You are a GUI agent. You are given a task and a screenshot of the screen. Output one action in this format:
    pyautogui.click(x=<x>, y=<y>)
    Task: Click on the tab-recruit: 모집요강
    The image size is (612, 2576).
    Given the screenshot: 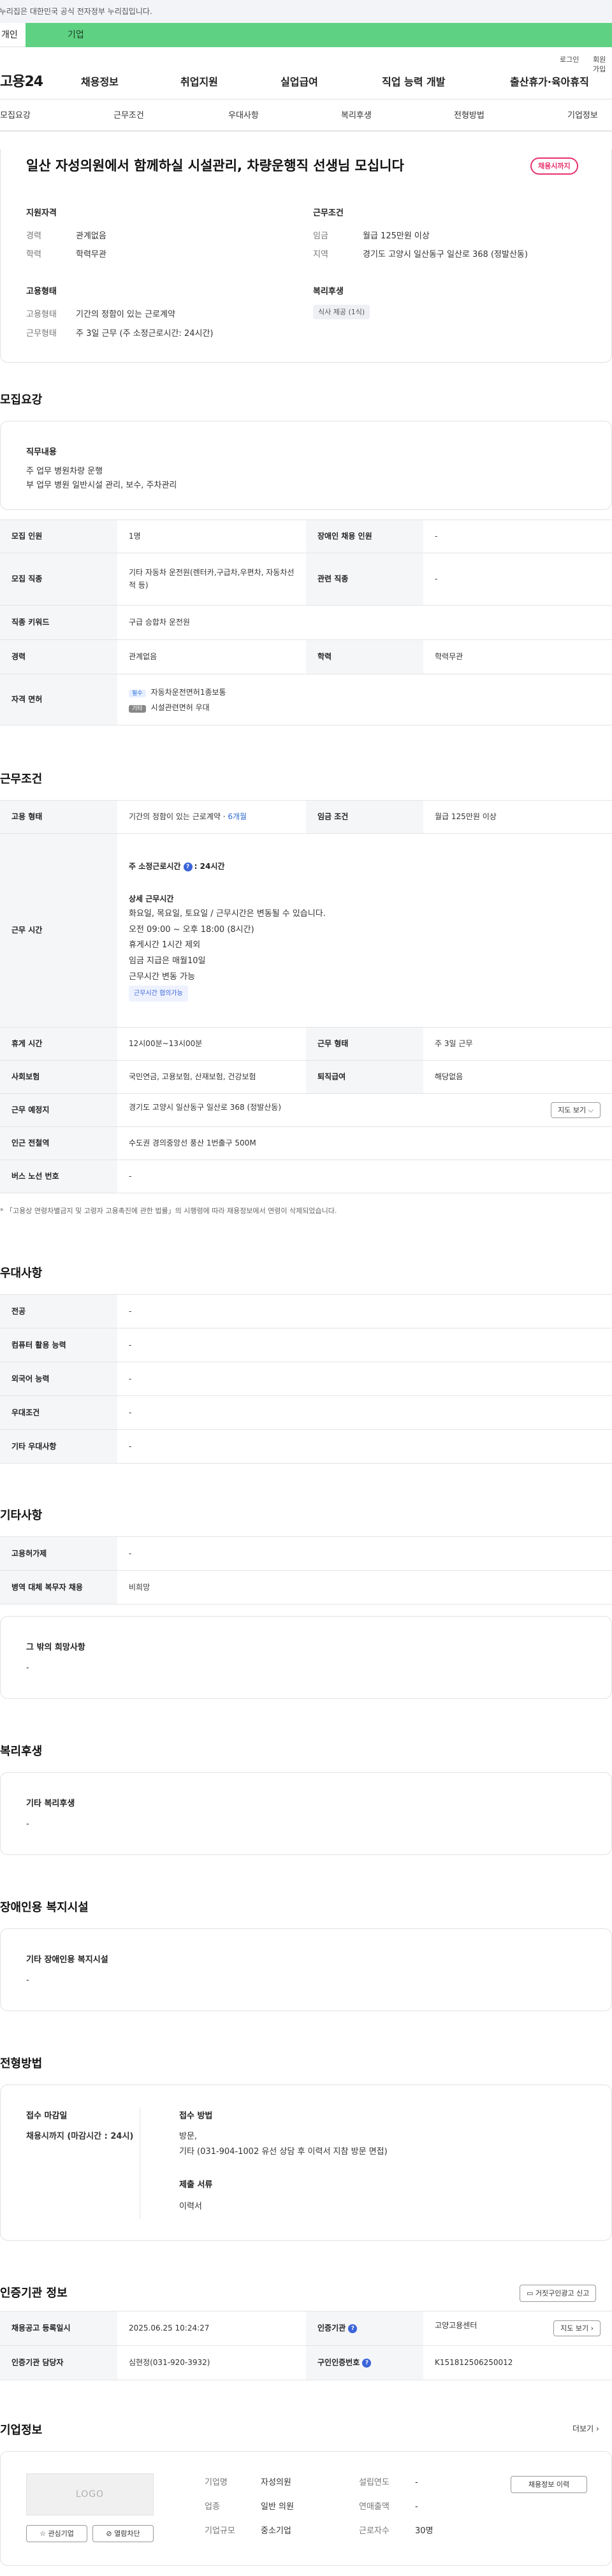 What is the action you would take?
    pyautogui.click(x=15, y=116)
    